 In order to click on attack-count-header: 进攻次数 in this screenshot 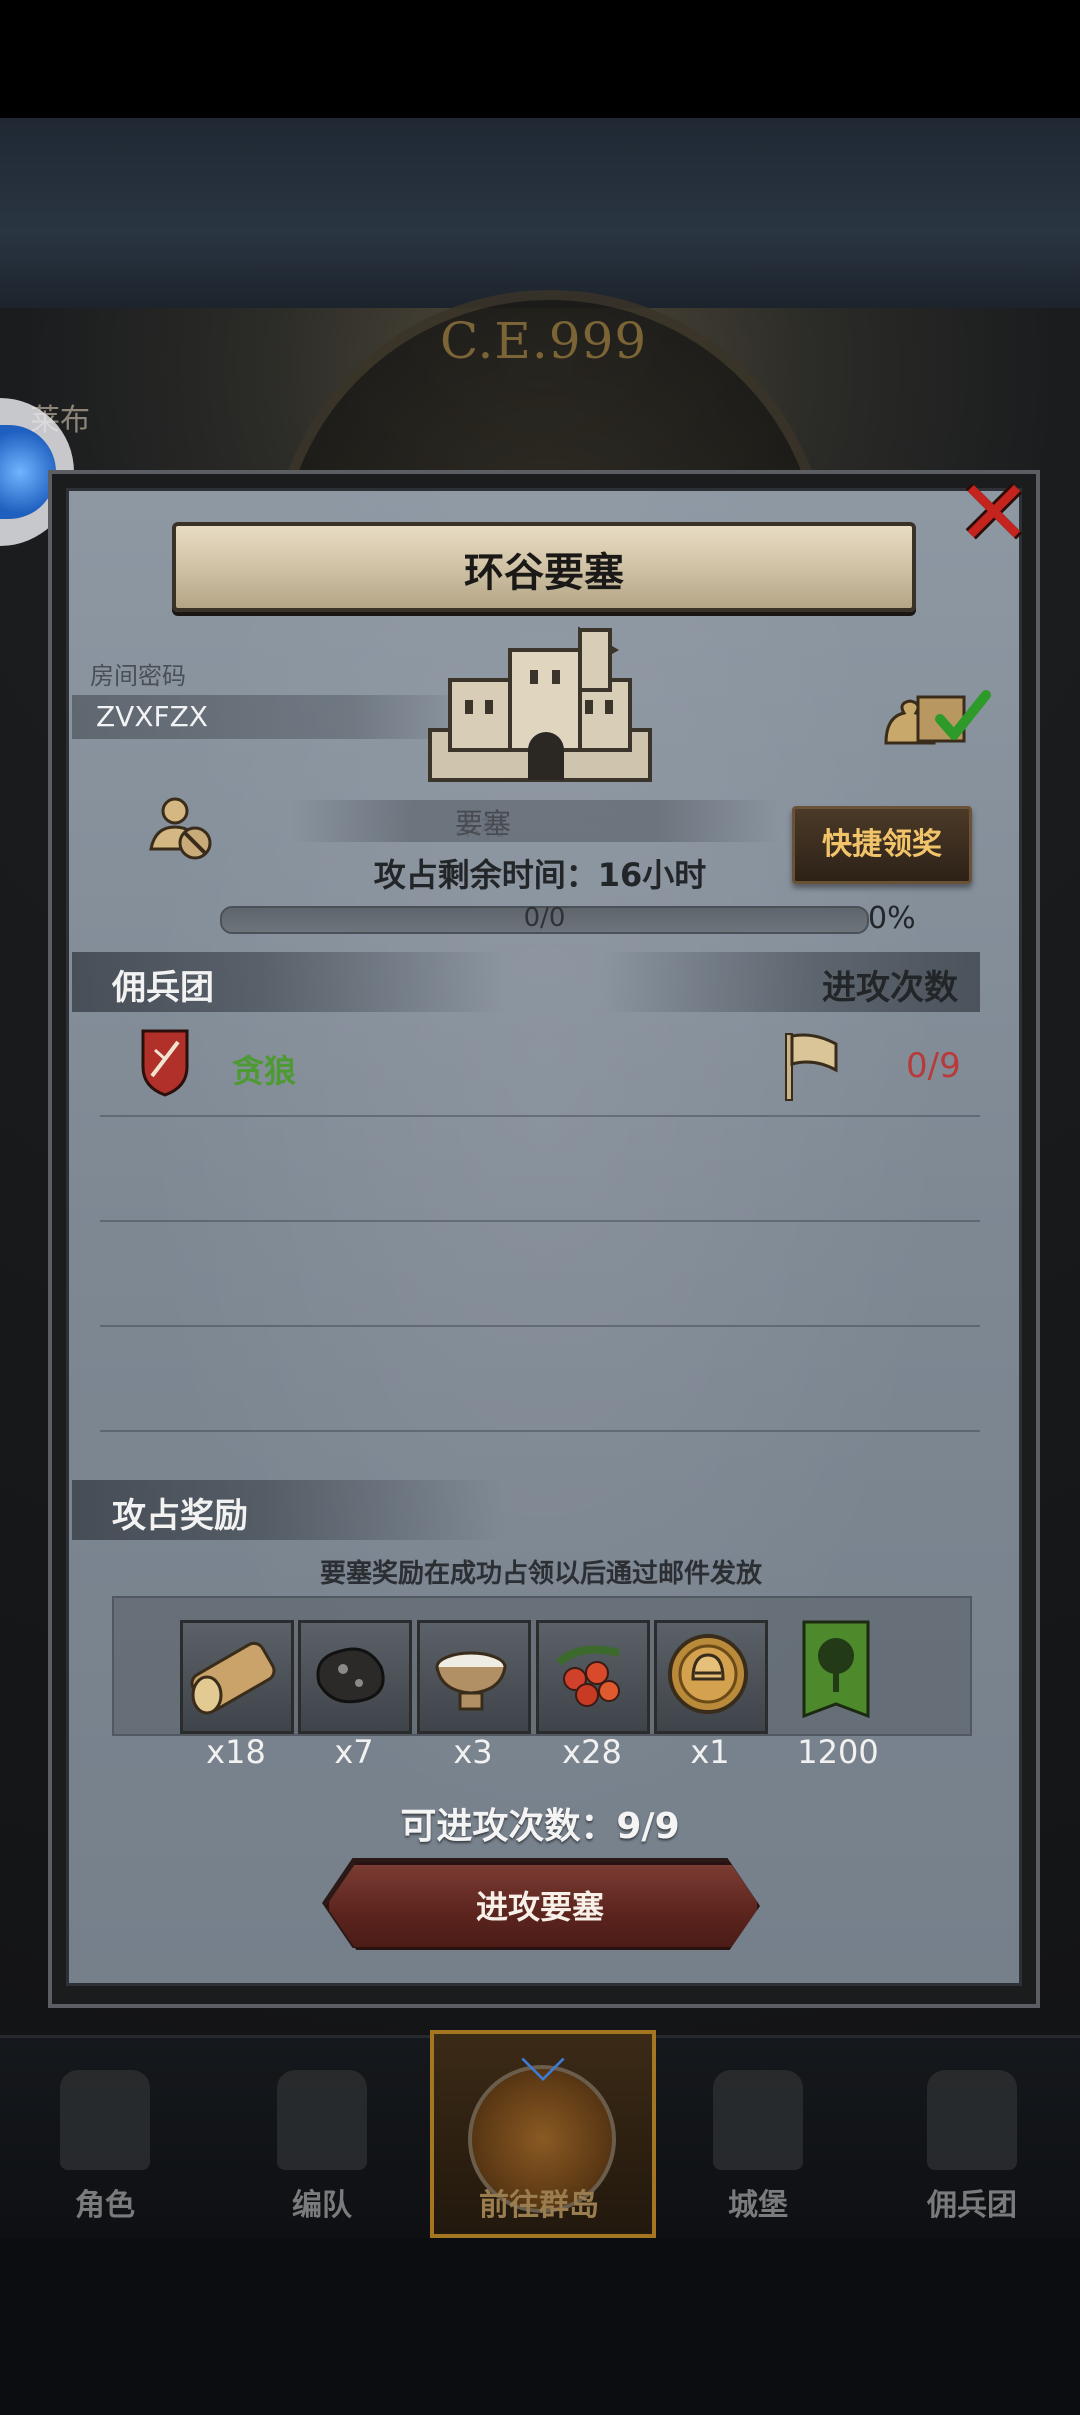, I will do `click(890, 988)`.